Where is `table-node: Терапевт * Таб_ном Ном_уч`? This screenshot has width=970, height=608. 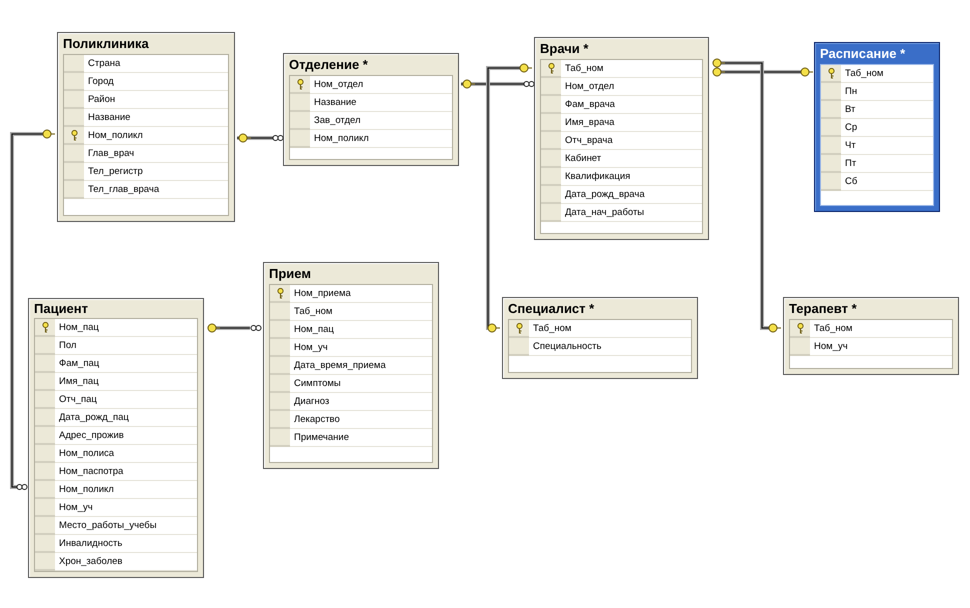 table-node: Терапевт * Таб_ном Ном_уч is located at coordinates (871, 336).